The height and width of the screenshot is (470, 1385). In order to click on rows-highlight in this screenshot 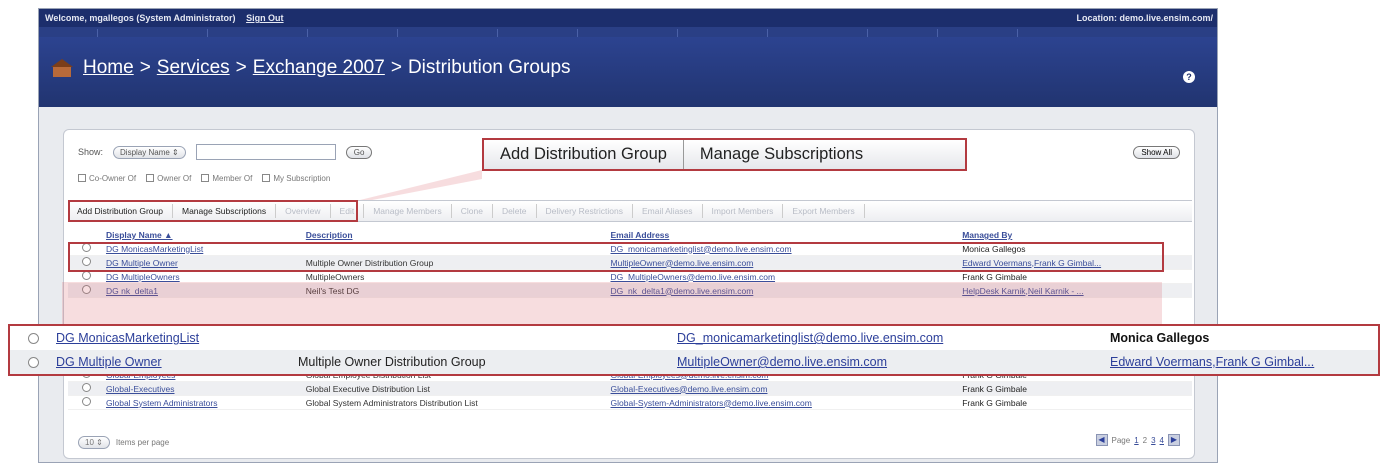, I will do `click(616, 257)`.